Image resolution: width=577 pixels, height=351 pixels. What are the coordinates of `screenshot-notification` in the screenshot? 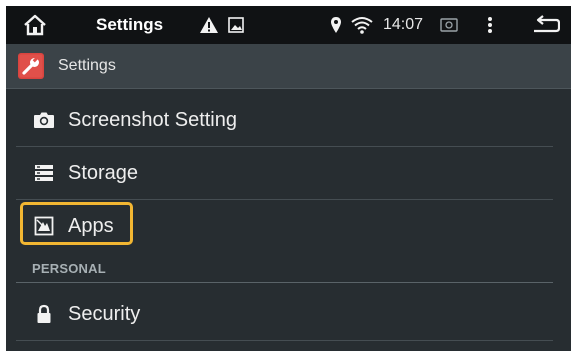 It's located at (449, 25).